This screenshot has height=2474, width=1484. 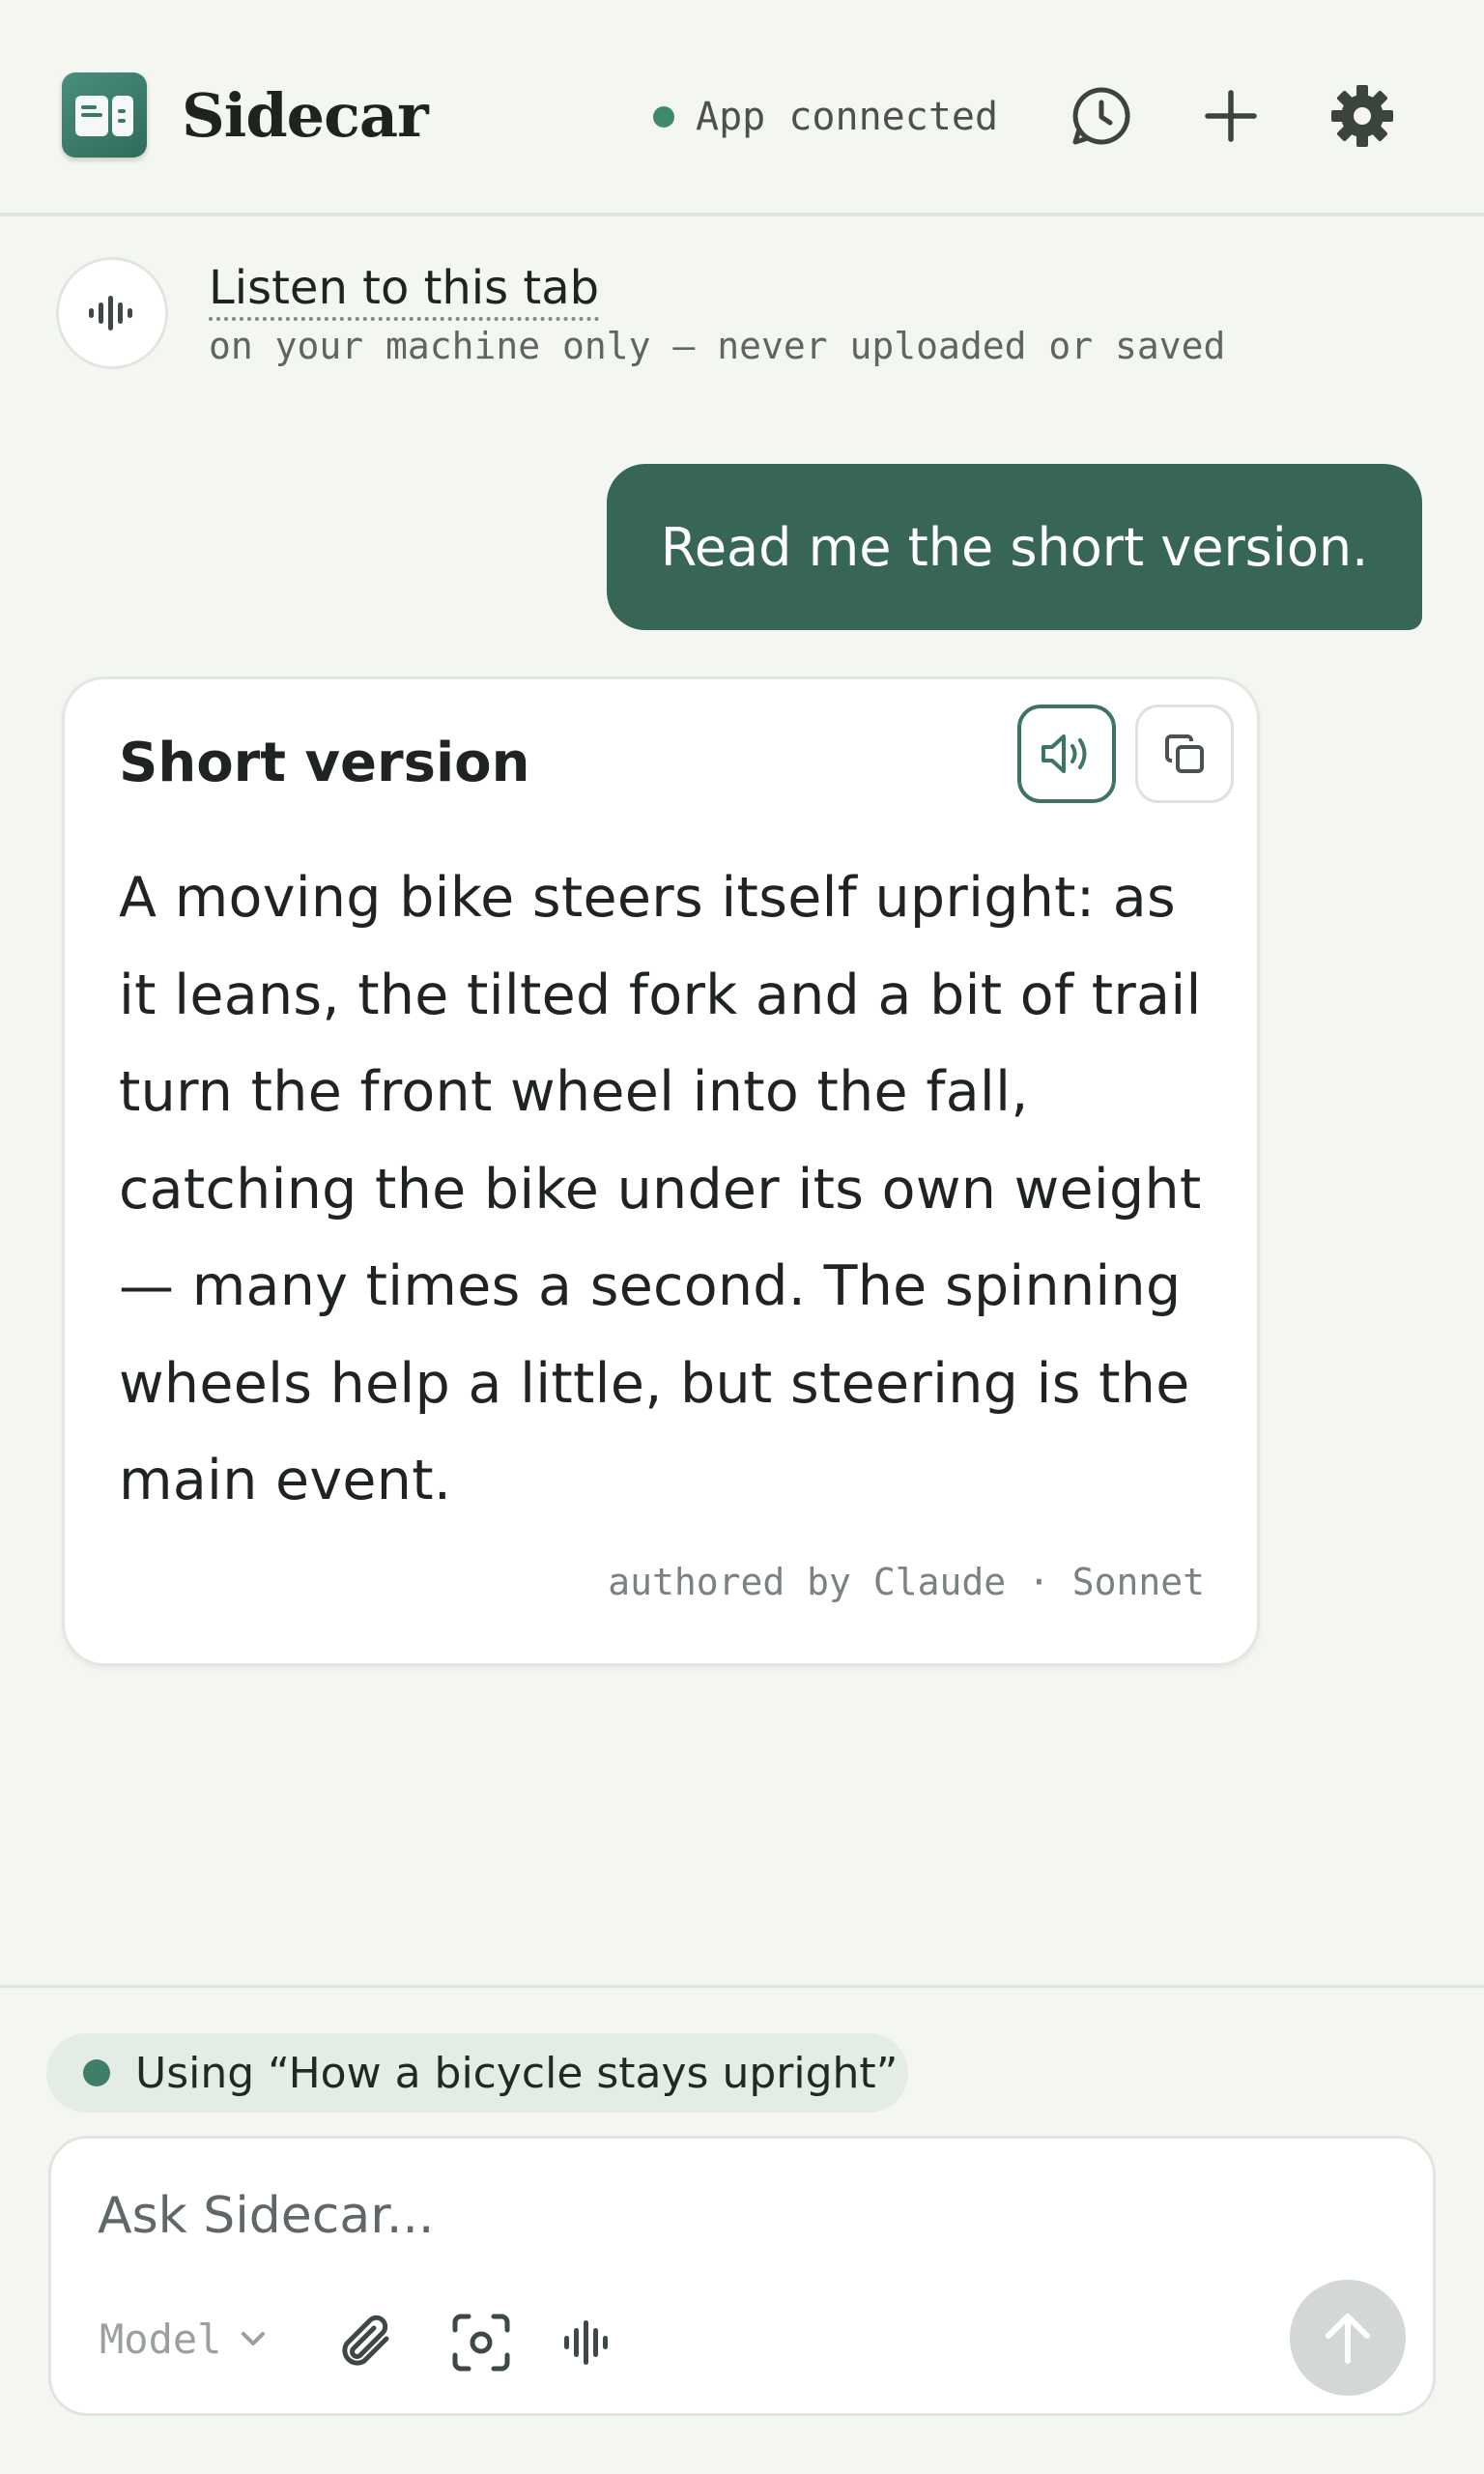 What do you see at coordinates (678, 2216) in the screenshot?
I see `message-input` at bounding box center [678, 2216].